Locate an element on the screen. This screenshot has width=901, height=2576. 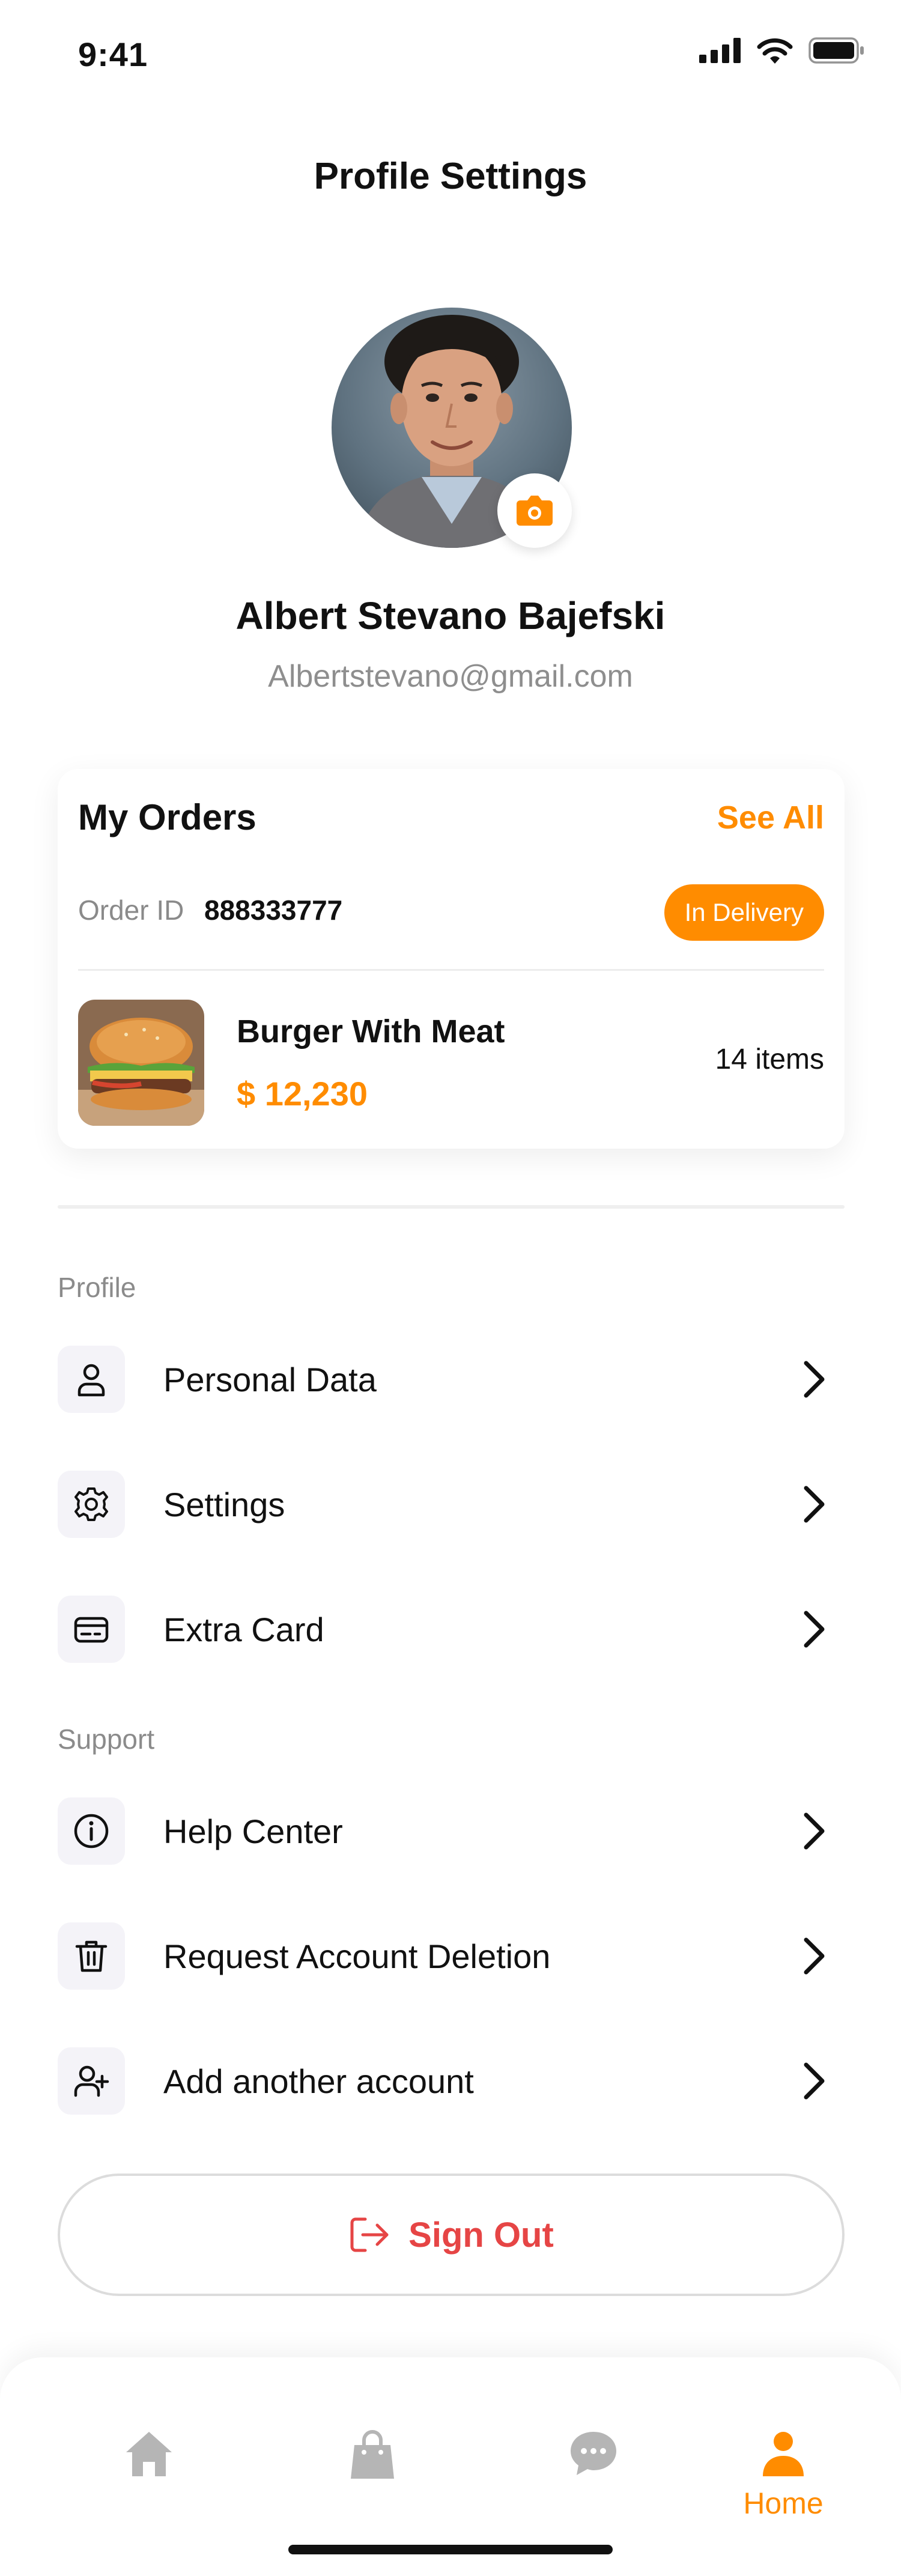
nav-item-chat is located at coordinates (593, 2453).